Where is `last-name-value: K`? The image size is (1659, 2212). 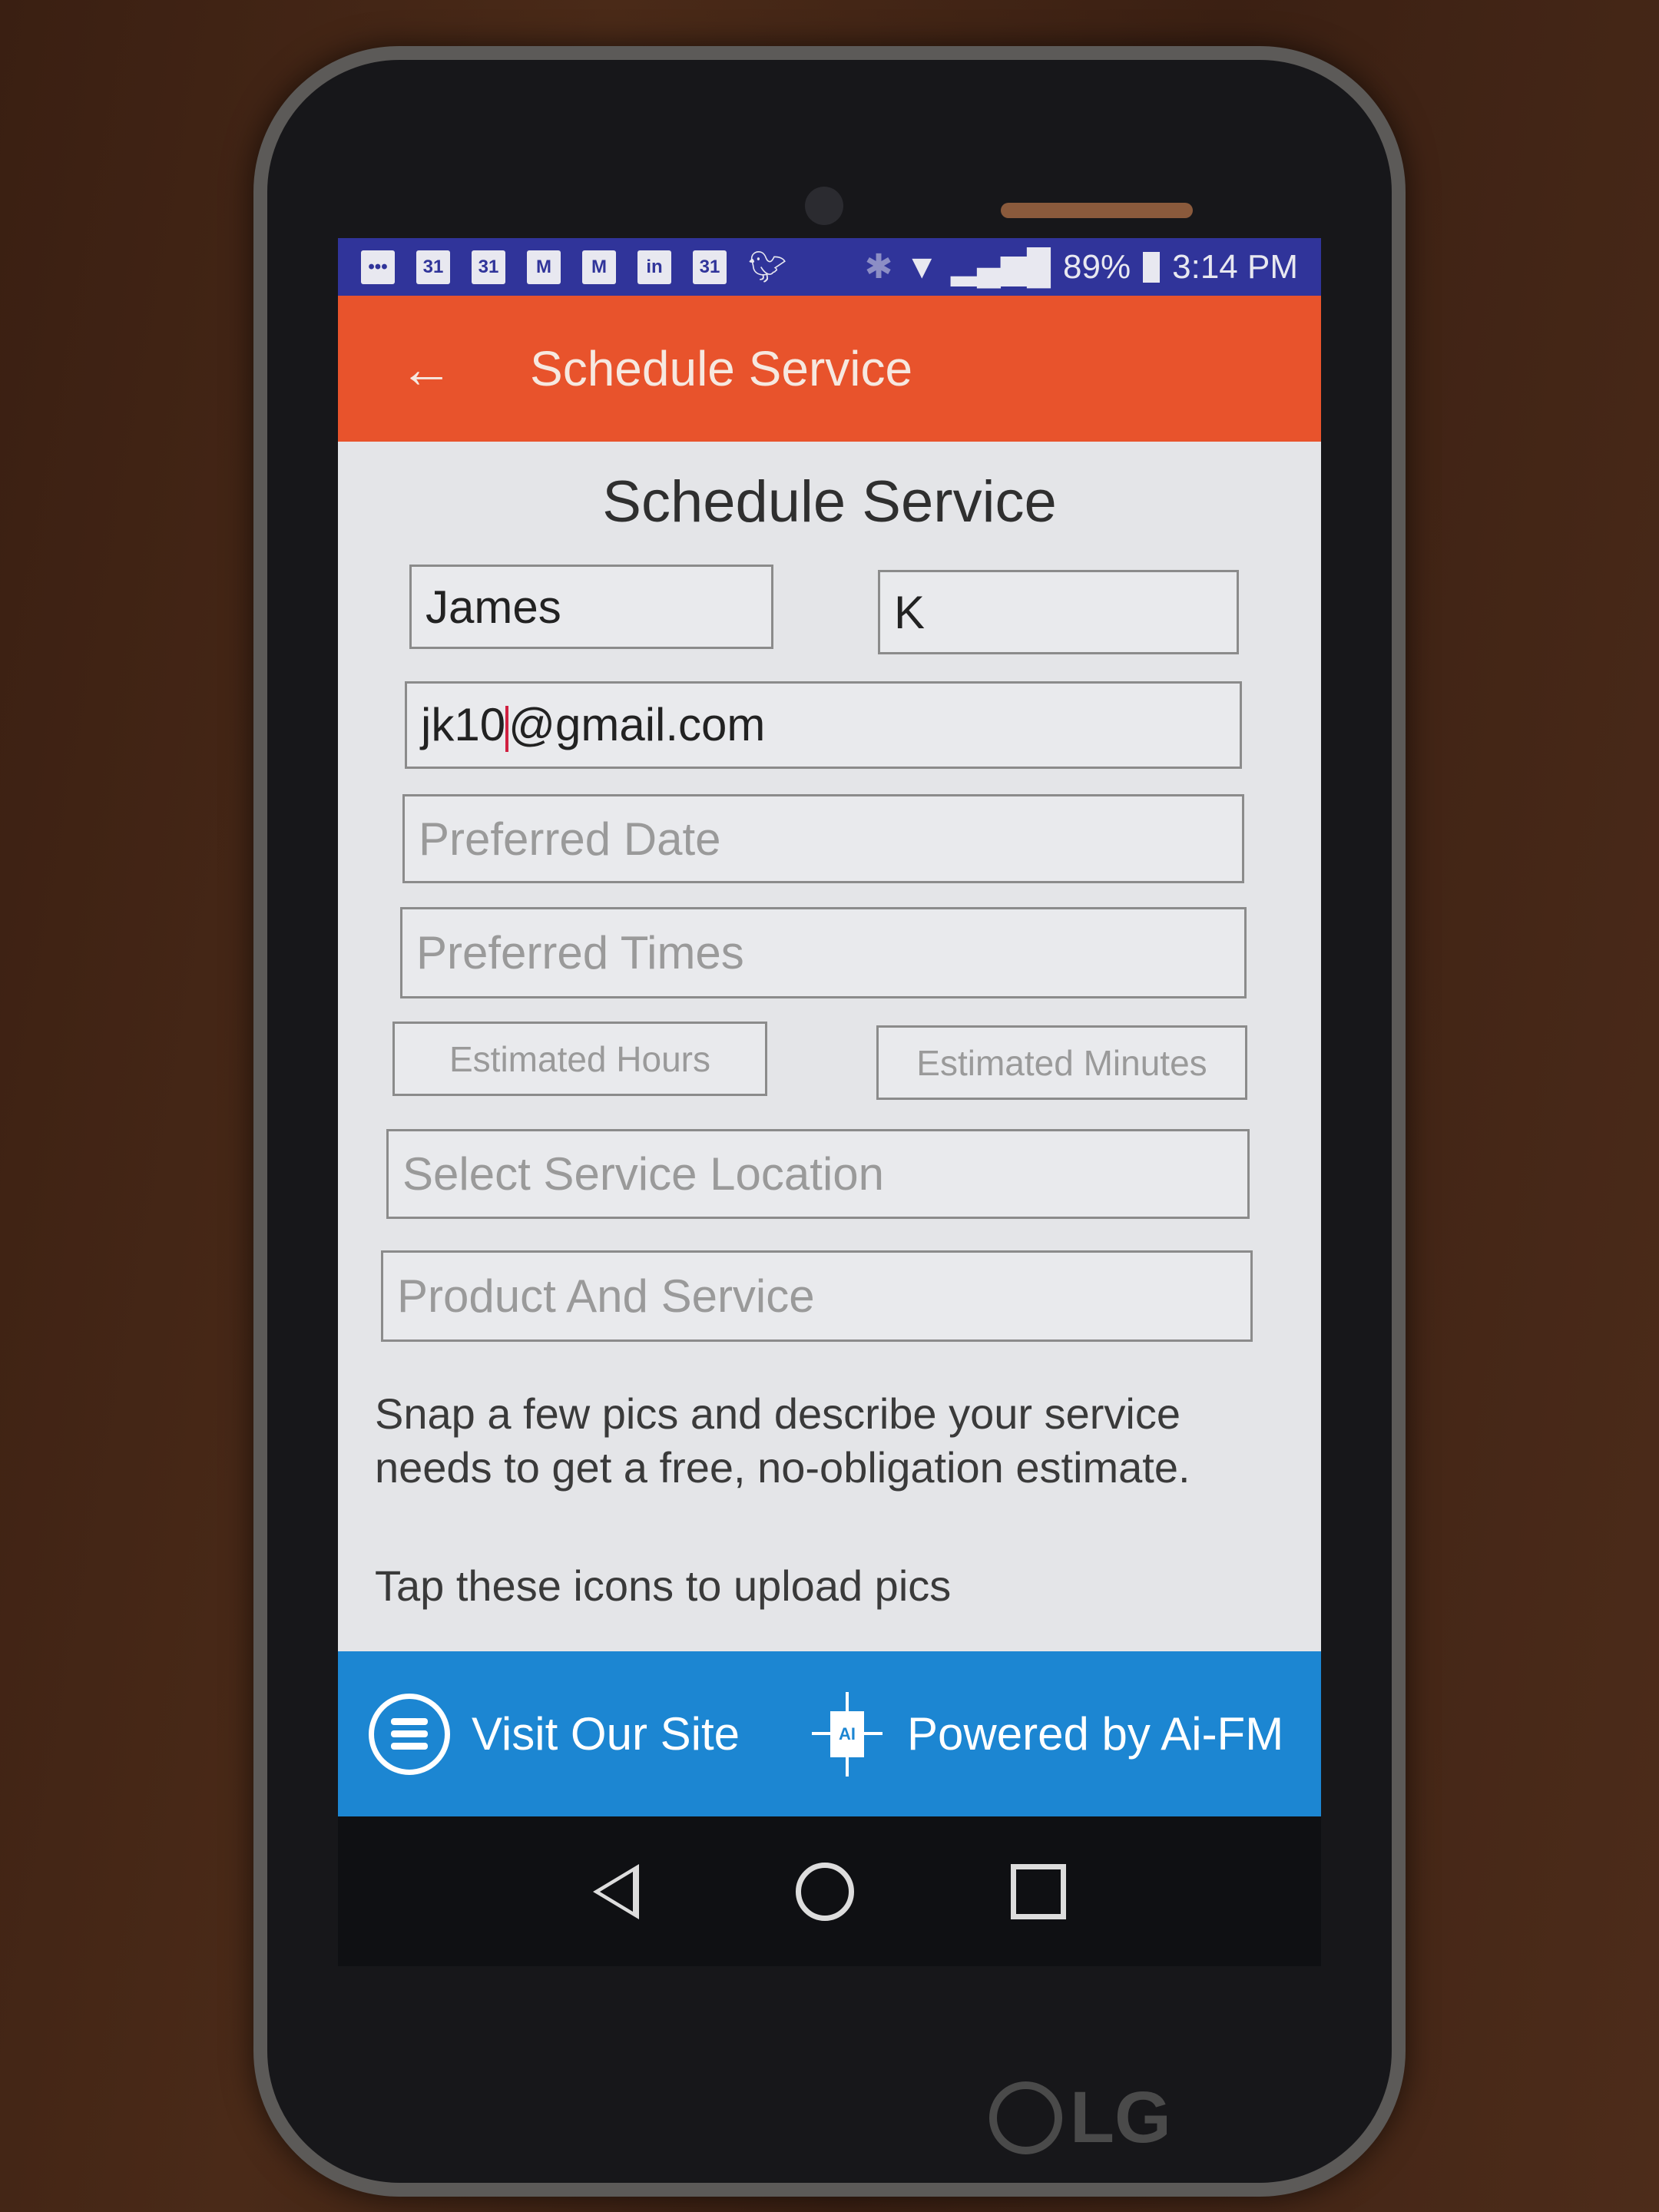 last-name-value: K is located at coordinates (910, 612).